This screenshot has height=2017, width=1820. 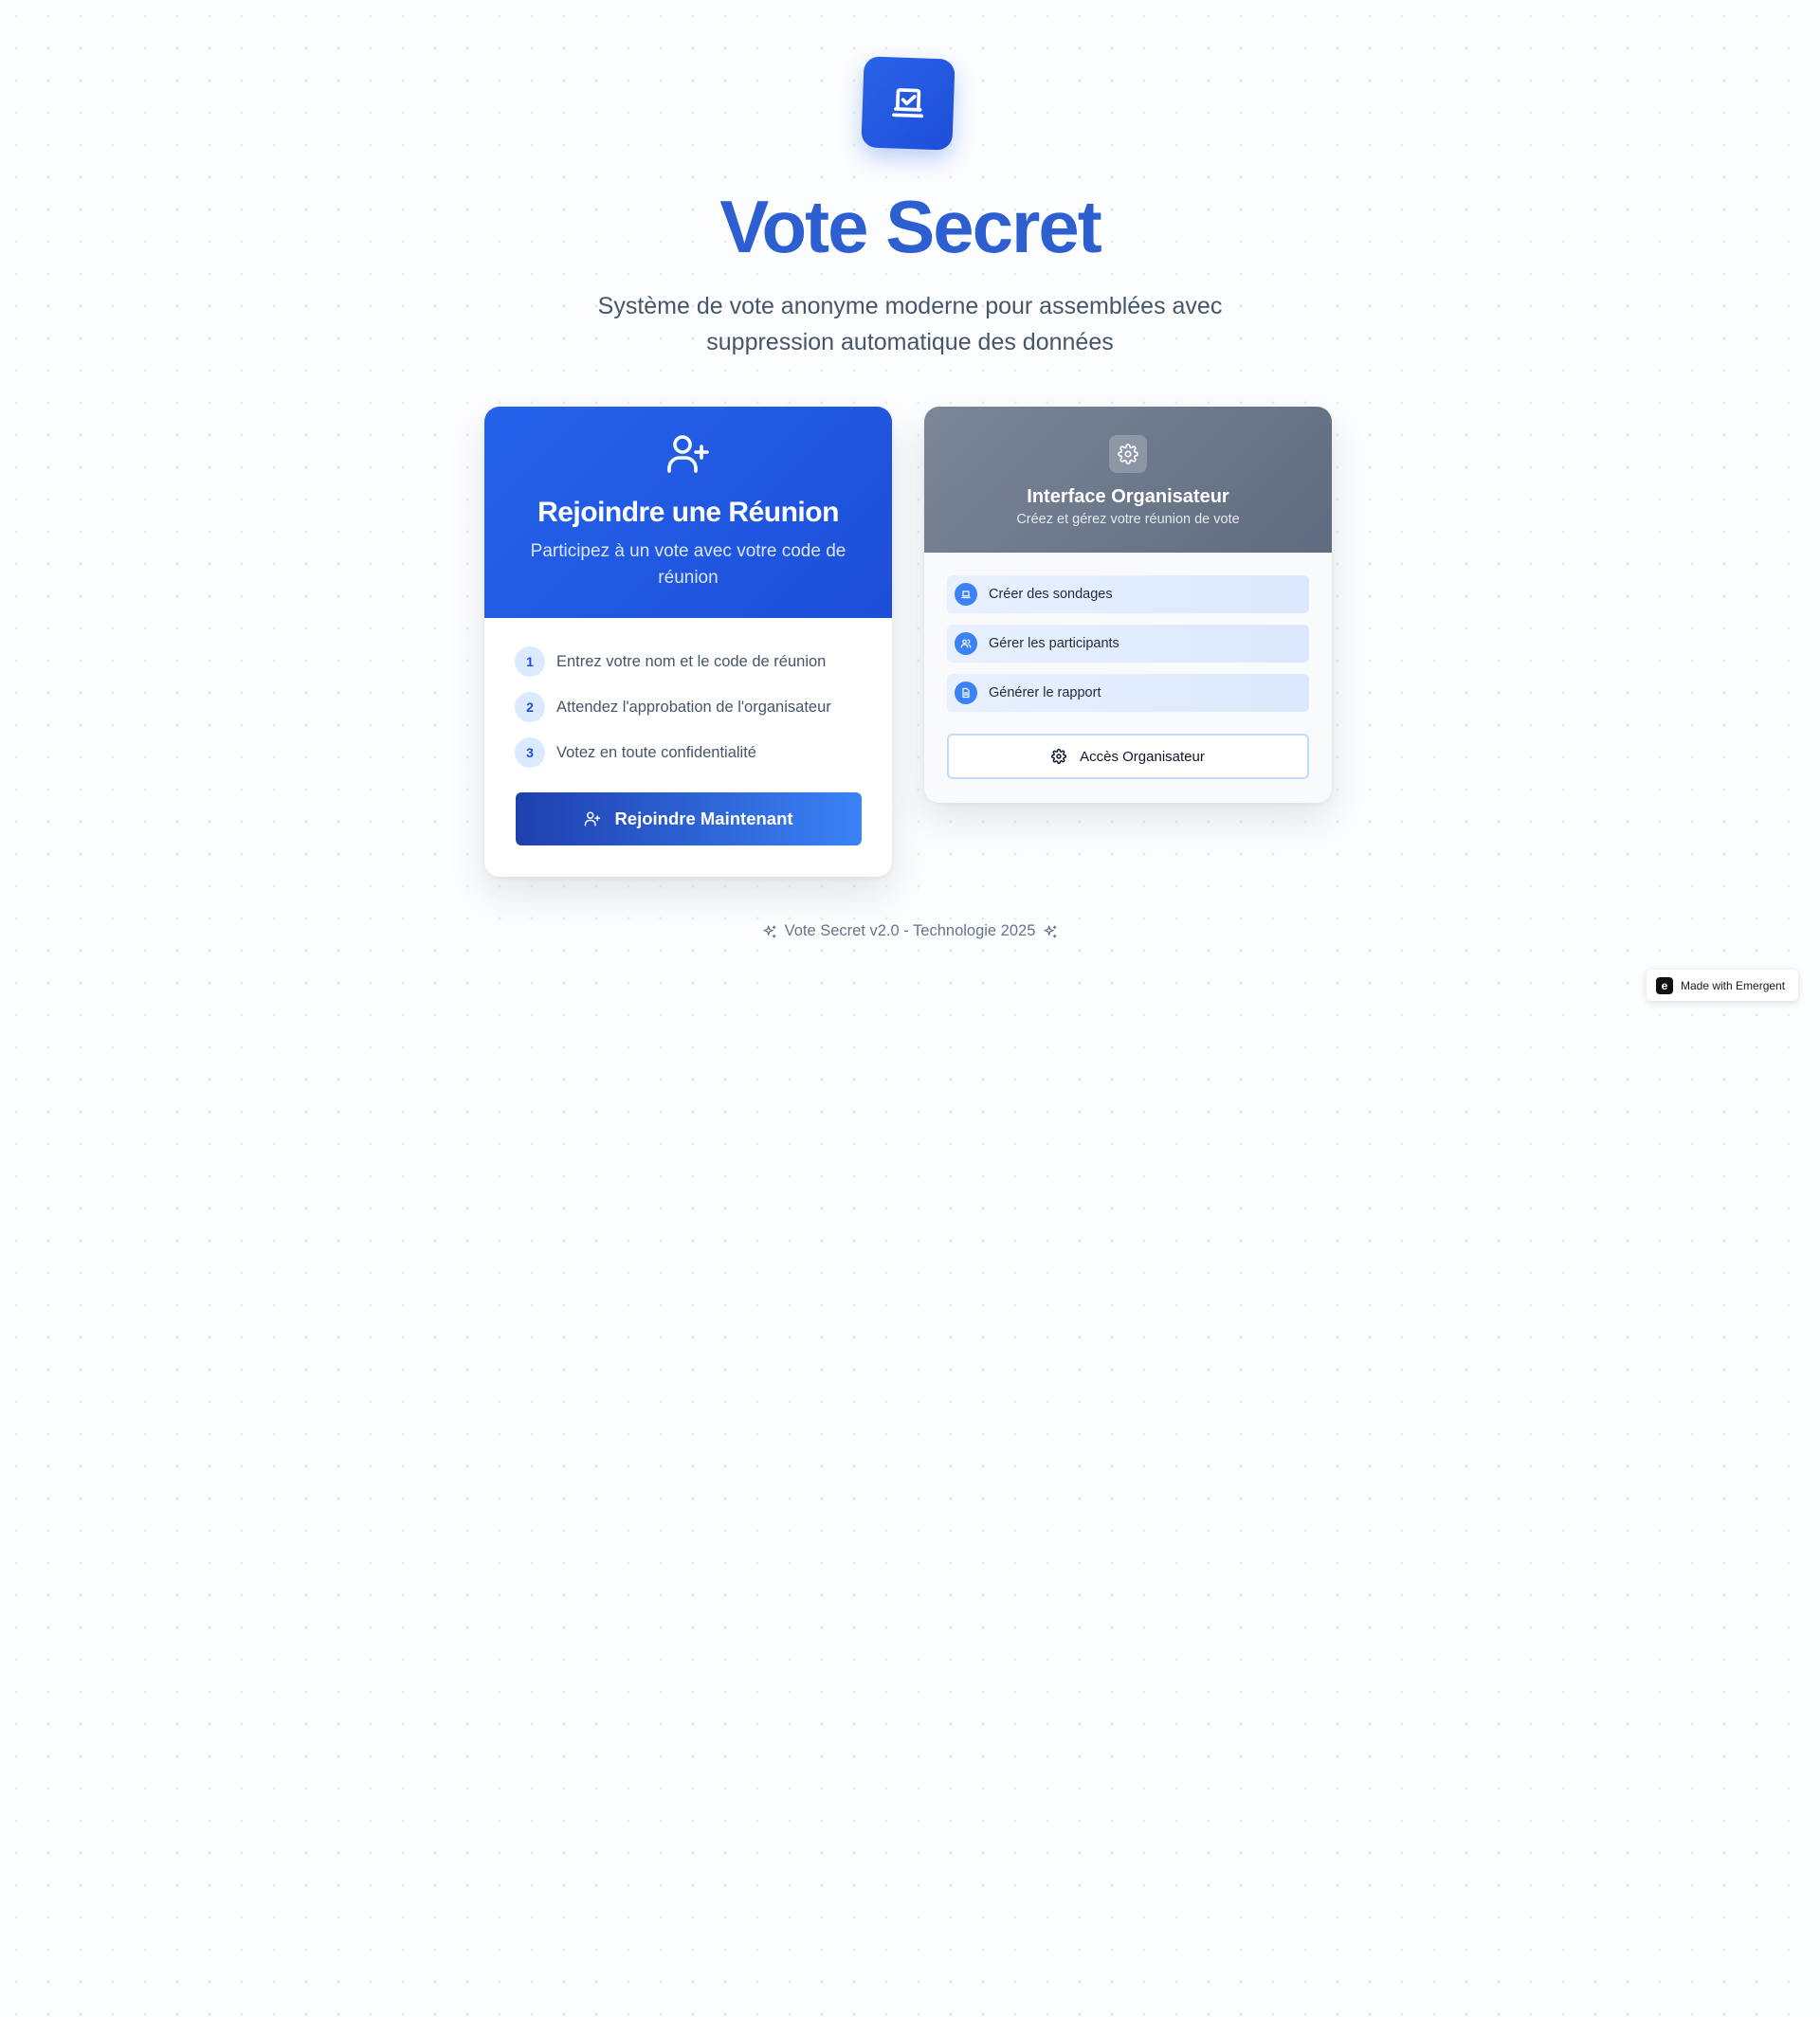 What do you see at coordinates (1142, 756) in the screenshot?
I see `organizer-access-label: Accès Organisateur` at bounding box center [1142, 756].